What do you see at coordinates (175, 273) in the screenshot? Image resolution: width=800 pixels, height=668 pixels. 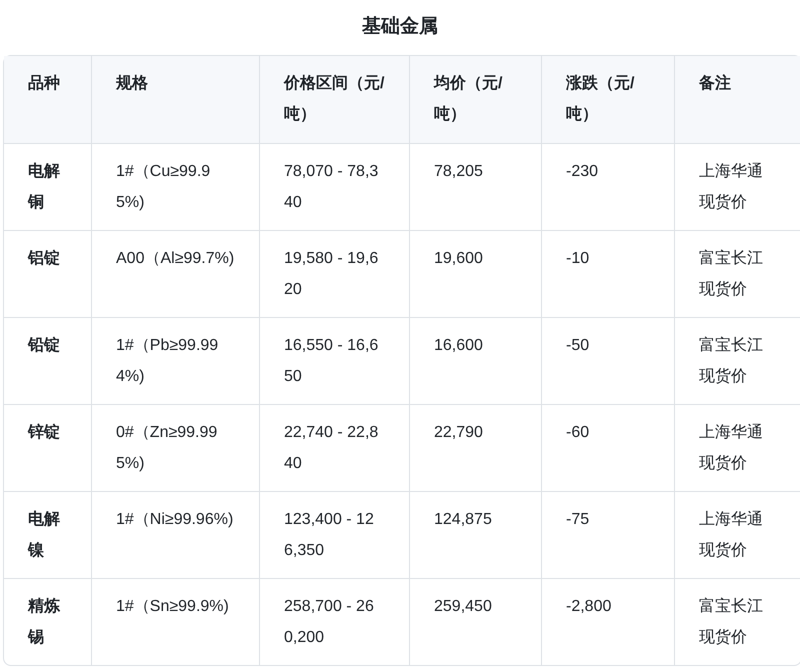 I see `table-cell: A00（Al≥99.7%)` at bounding box center [175, 273].